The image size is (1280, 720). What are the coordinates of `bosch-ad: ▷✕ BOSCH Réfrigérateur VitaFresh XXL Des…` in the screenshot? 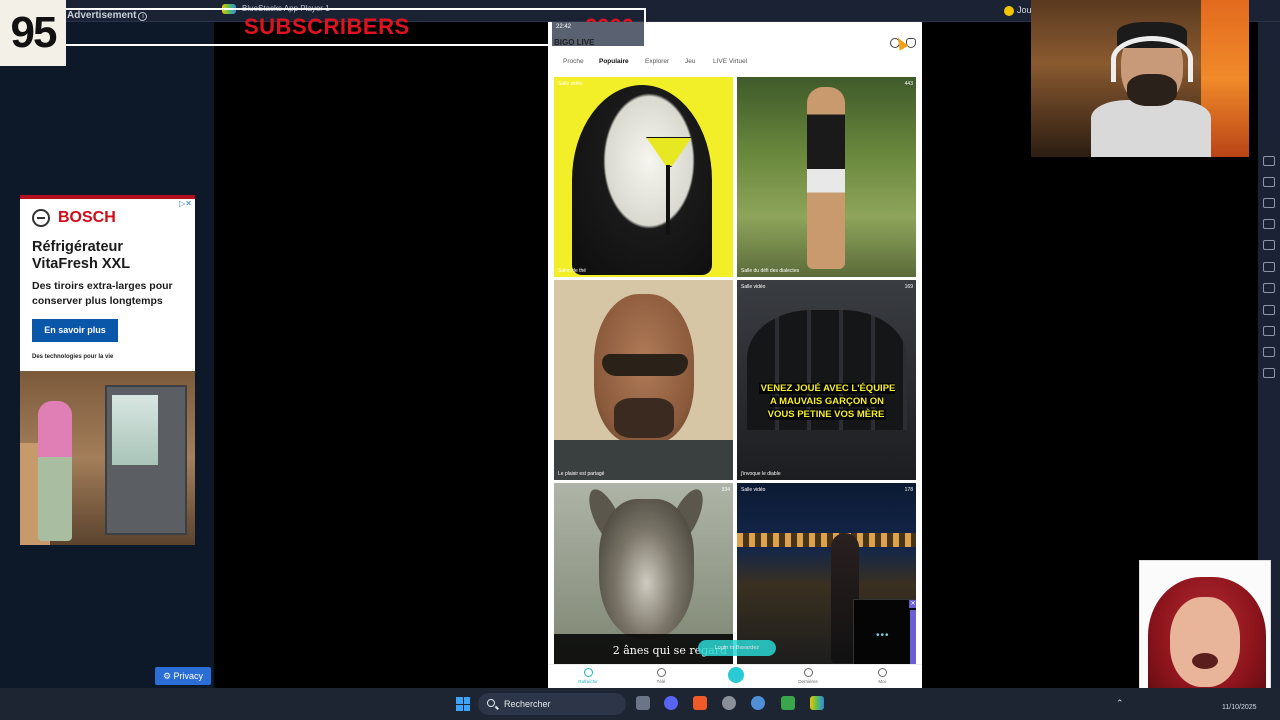 It's located at (107, 370).